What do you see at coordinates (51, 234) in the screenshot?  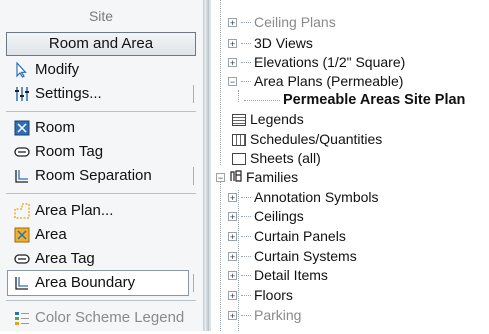 I see `area-label: Area` at bounding box center [51, 234].